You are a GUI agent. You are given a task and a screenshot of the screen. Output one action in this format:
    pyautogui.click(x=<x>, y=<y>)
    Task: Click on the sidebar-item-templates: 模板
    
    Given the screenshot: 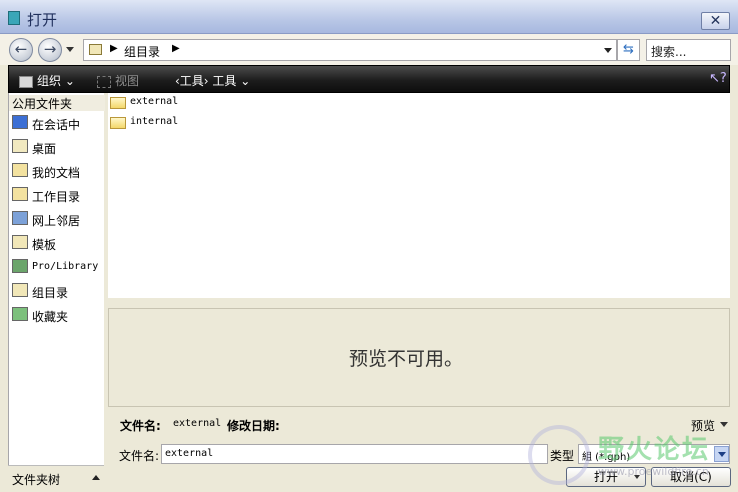 What is the action you would take?
    pyautogui.click(x=58, y=243)
    